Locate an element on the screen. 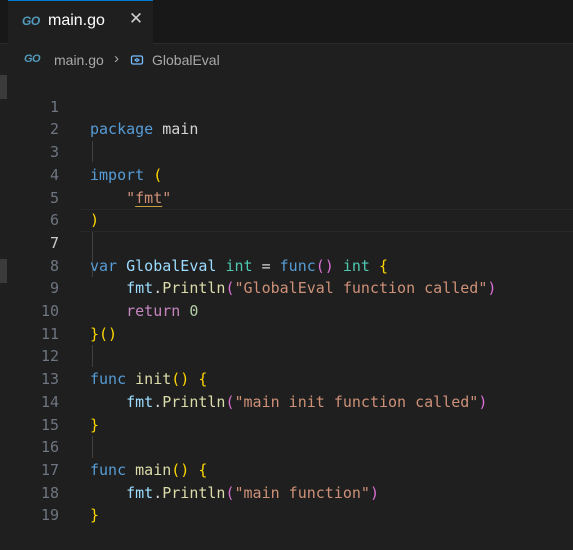 The image size is (573, 550). code-line: 3 import ( is located at coordinates (286, 151).